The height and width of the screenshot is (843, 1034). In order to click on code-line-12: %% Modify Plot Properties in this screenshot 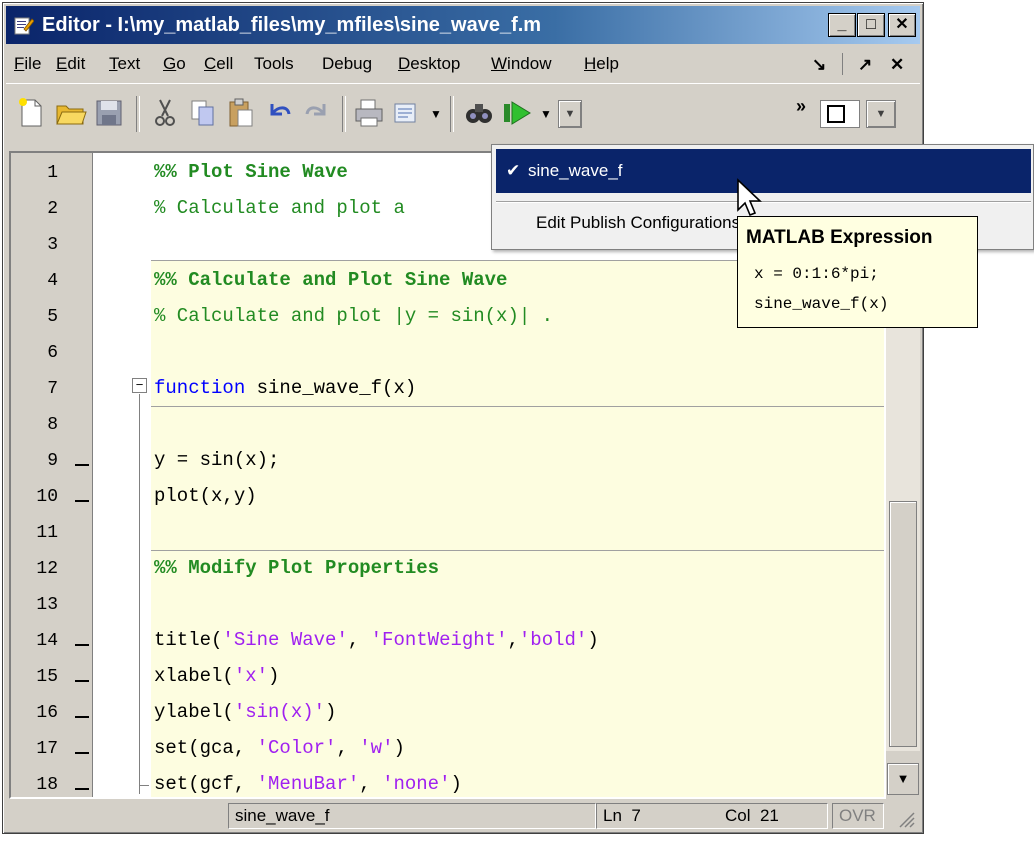, I will do `click(297, 568)`.